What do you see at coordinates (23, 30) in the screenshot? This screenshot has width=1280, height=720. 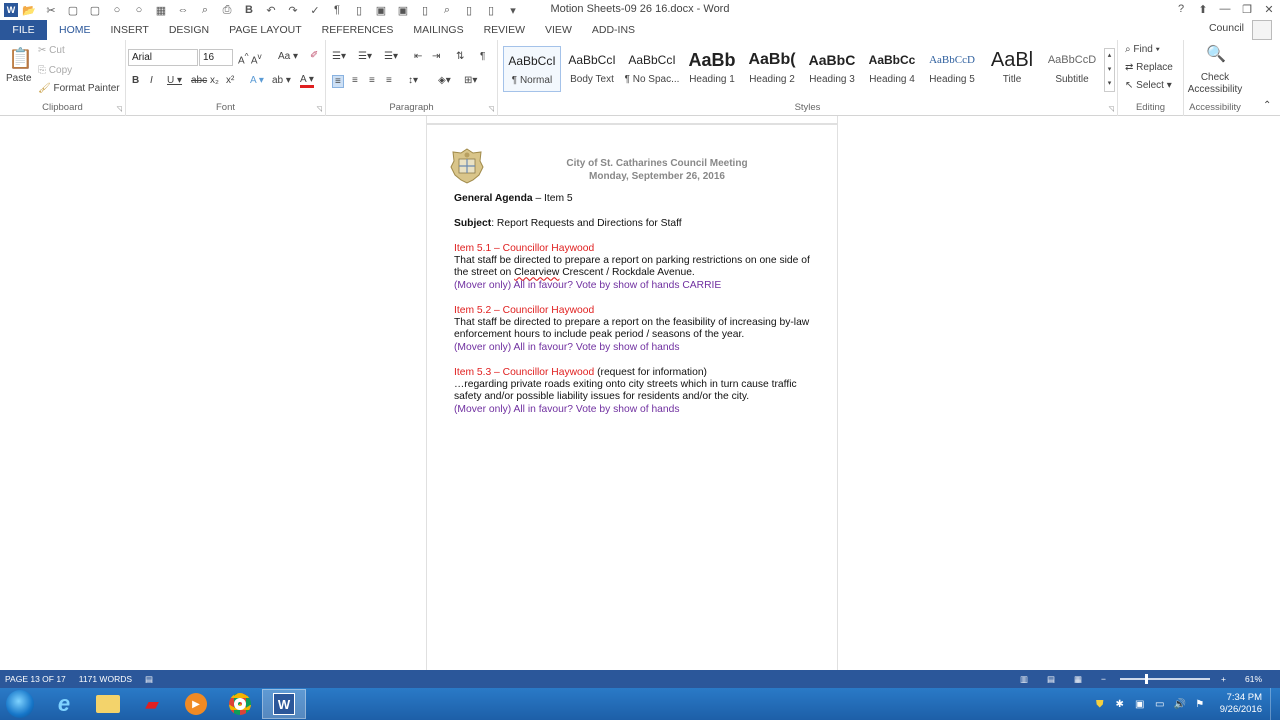 I see `tab-file: FILE` at bounding box center [23, 30].